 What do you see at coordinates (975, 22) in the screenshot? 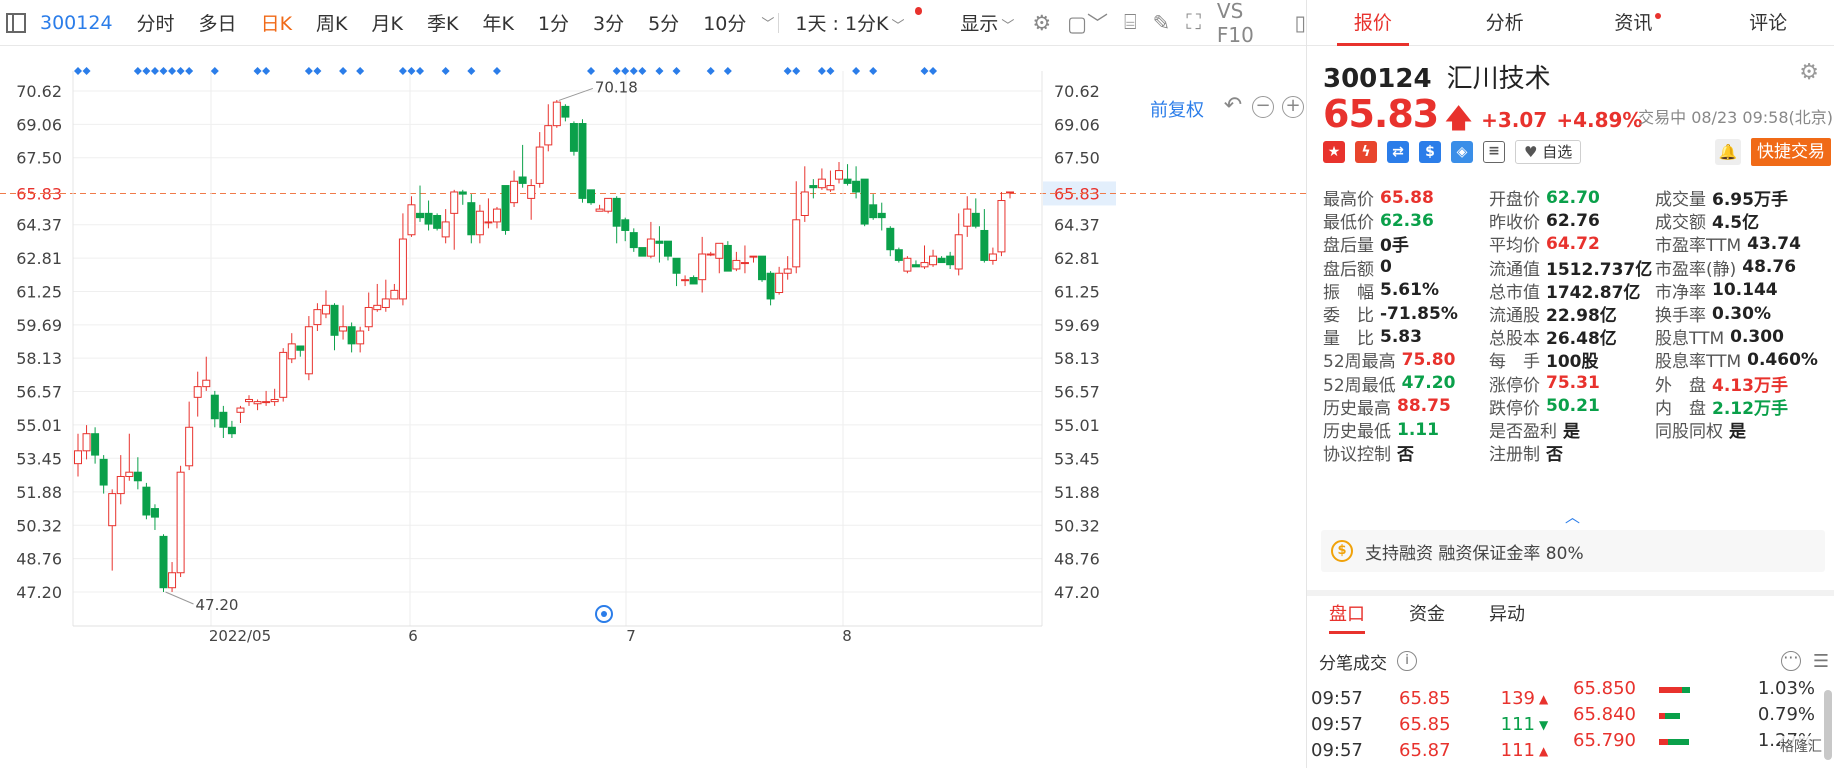
I see `display-menu: 显示 ﹀` at bounding box center [975, 22].